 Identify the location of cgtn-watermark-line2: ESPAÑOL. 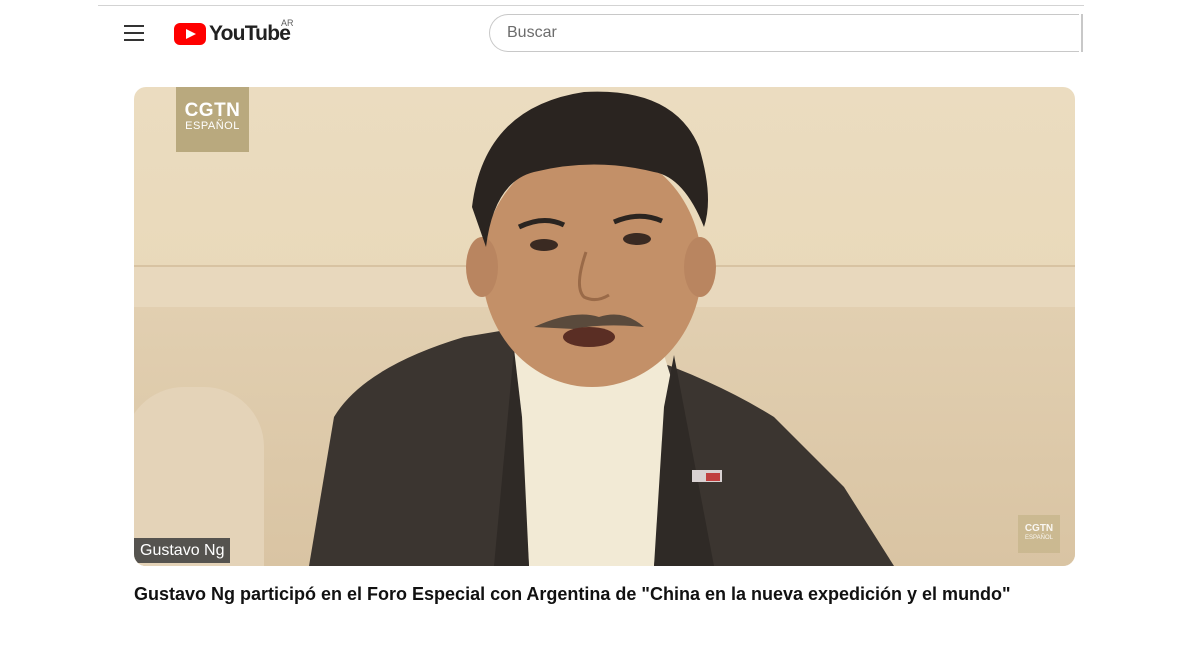
(1039, 538).